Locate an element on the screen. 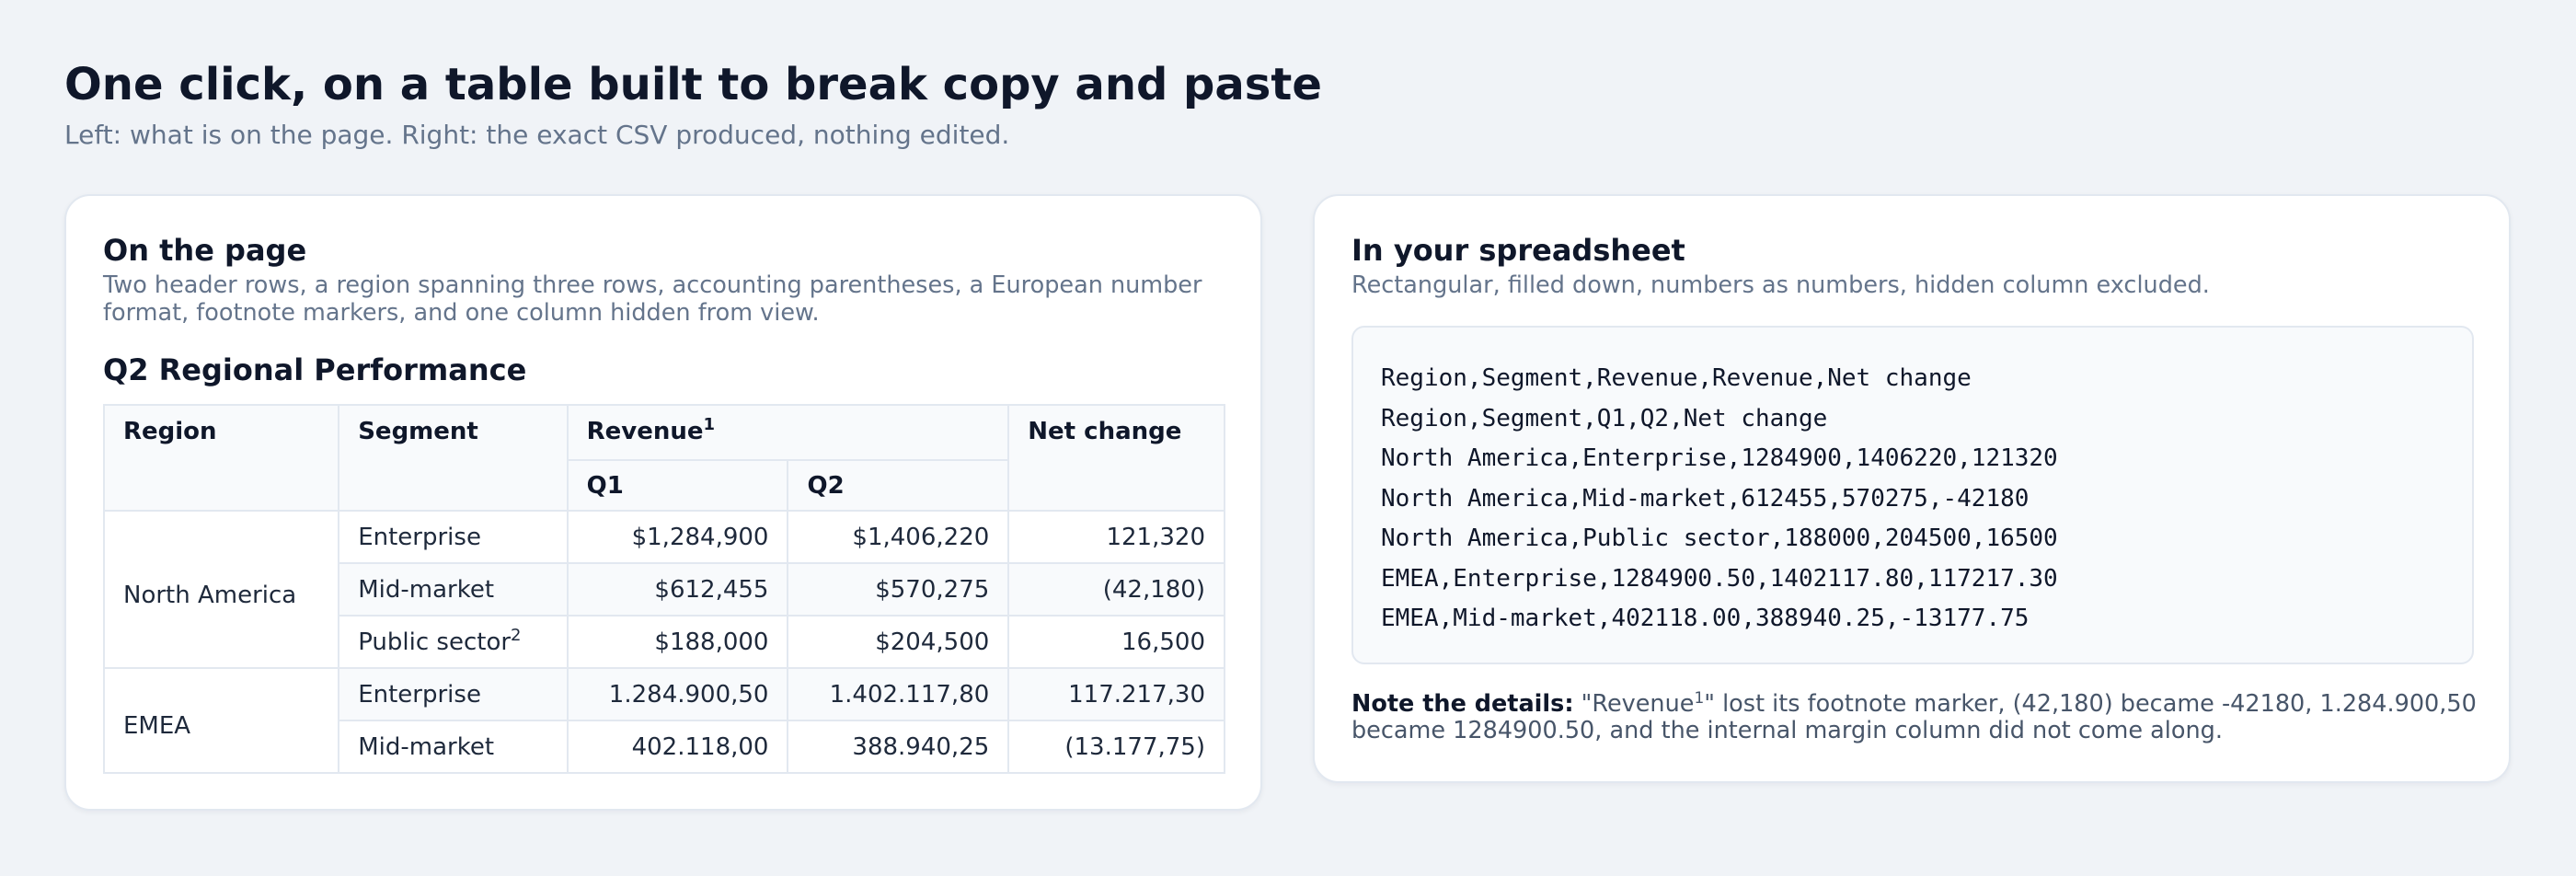 This screenshot has height=876, width=2576. cell-q2: $1,406,220 is located at coordinates (898, 537).